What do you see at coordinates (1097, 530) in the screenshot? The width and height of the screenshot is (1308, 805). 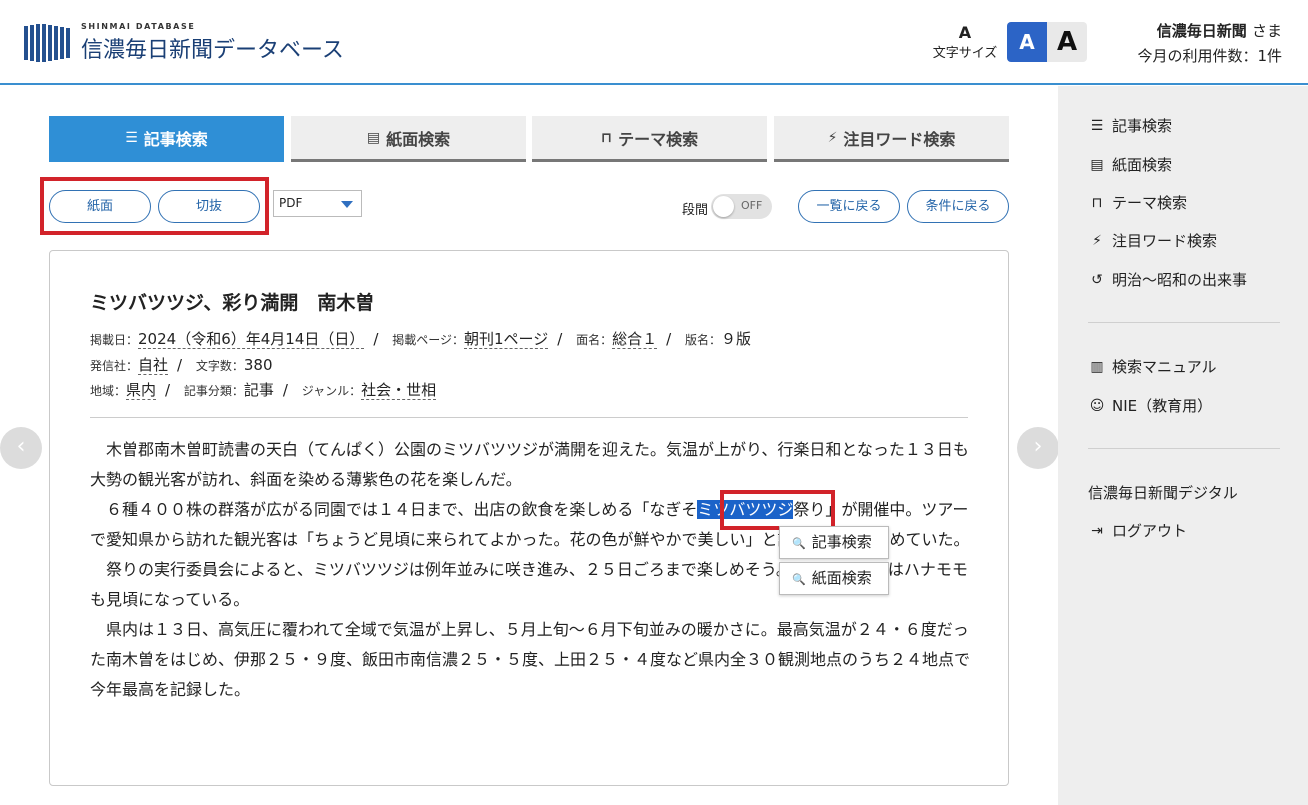 I see `logout-icon: ⇥` at bounding box center [1097, 530].